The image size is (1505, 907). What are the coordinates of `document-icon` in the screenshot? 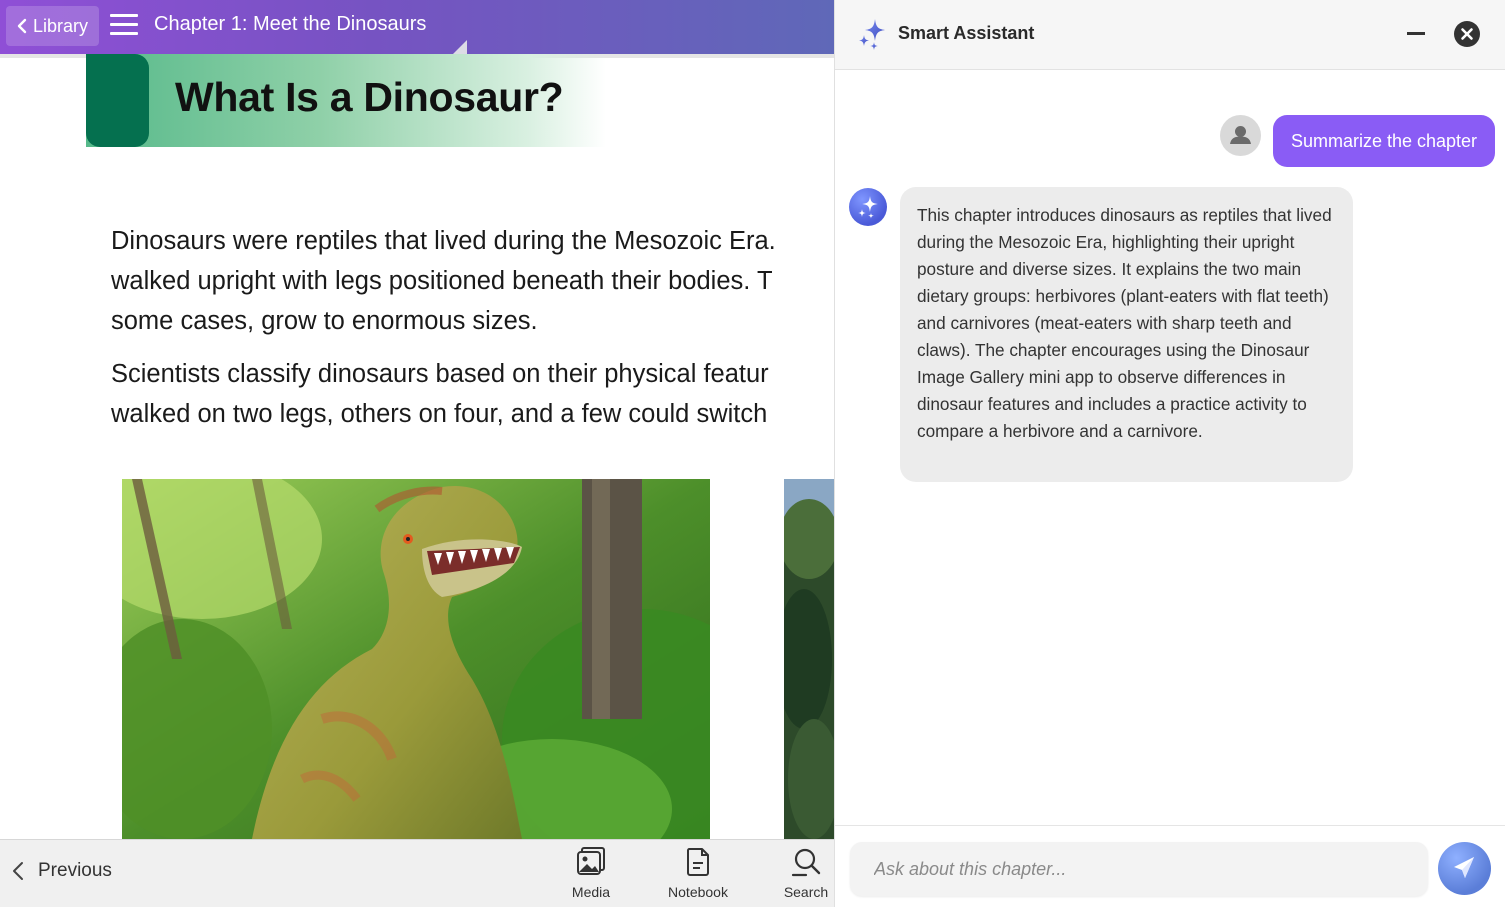 It's located at (697, 862).